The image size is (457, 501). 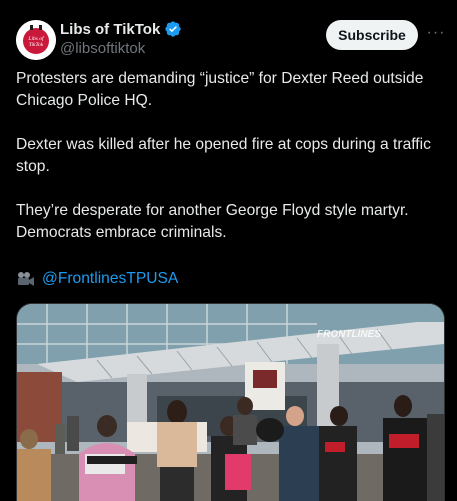 I want to click on verified-badge-icon, so click(x=173, y=29).